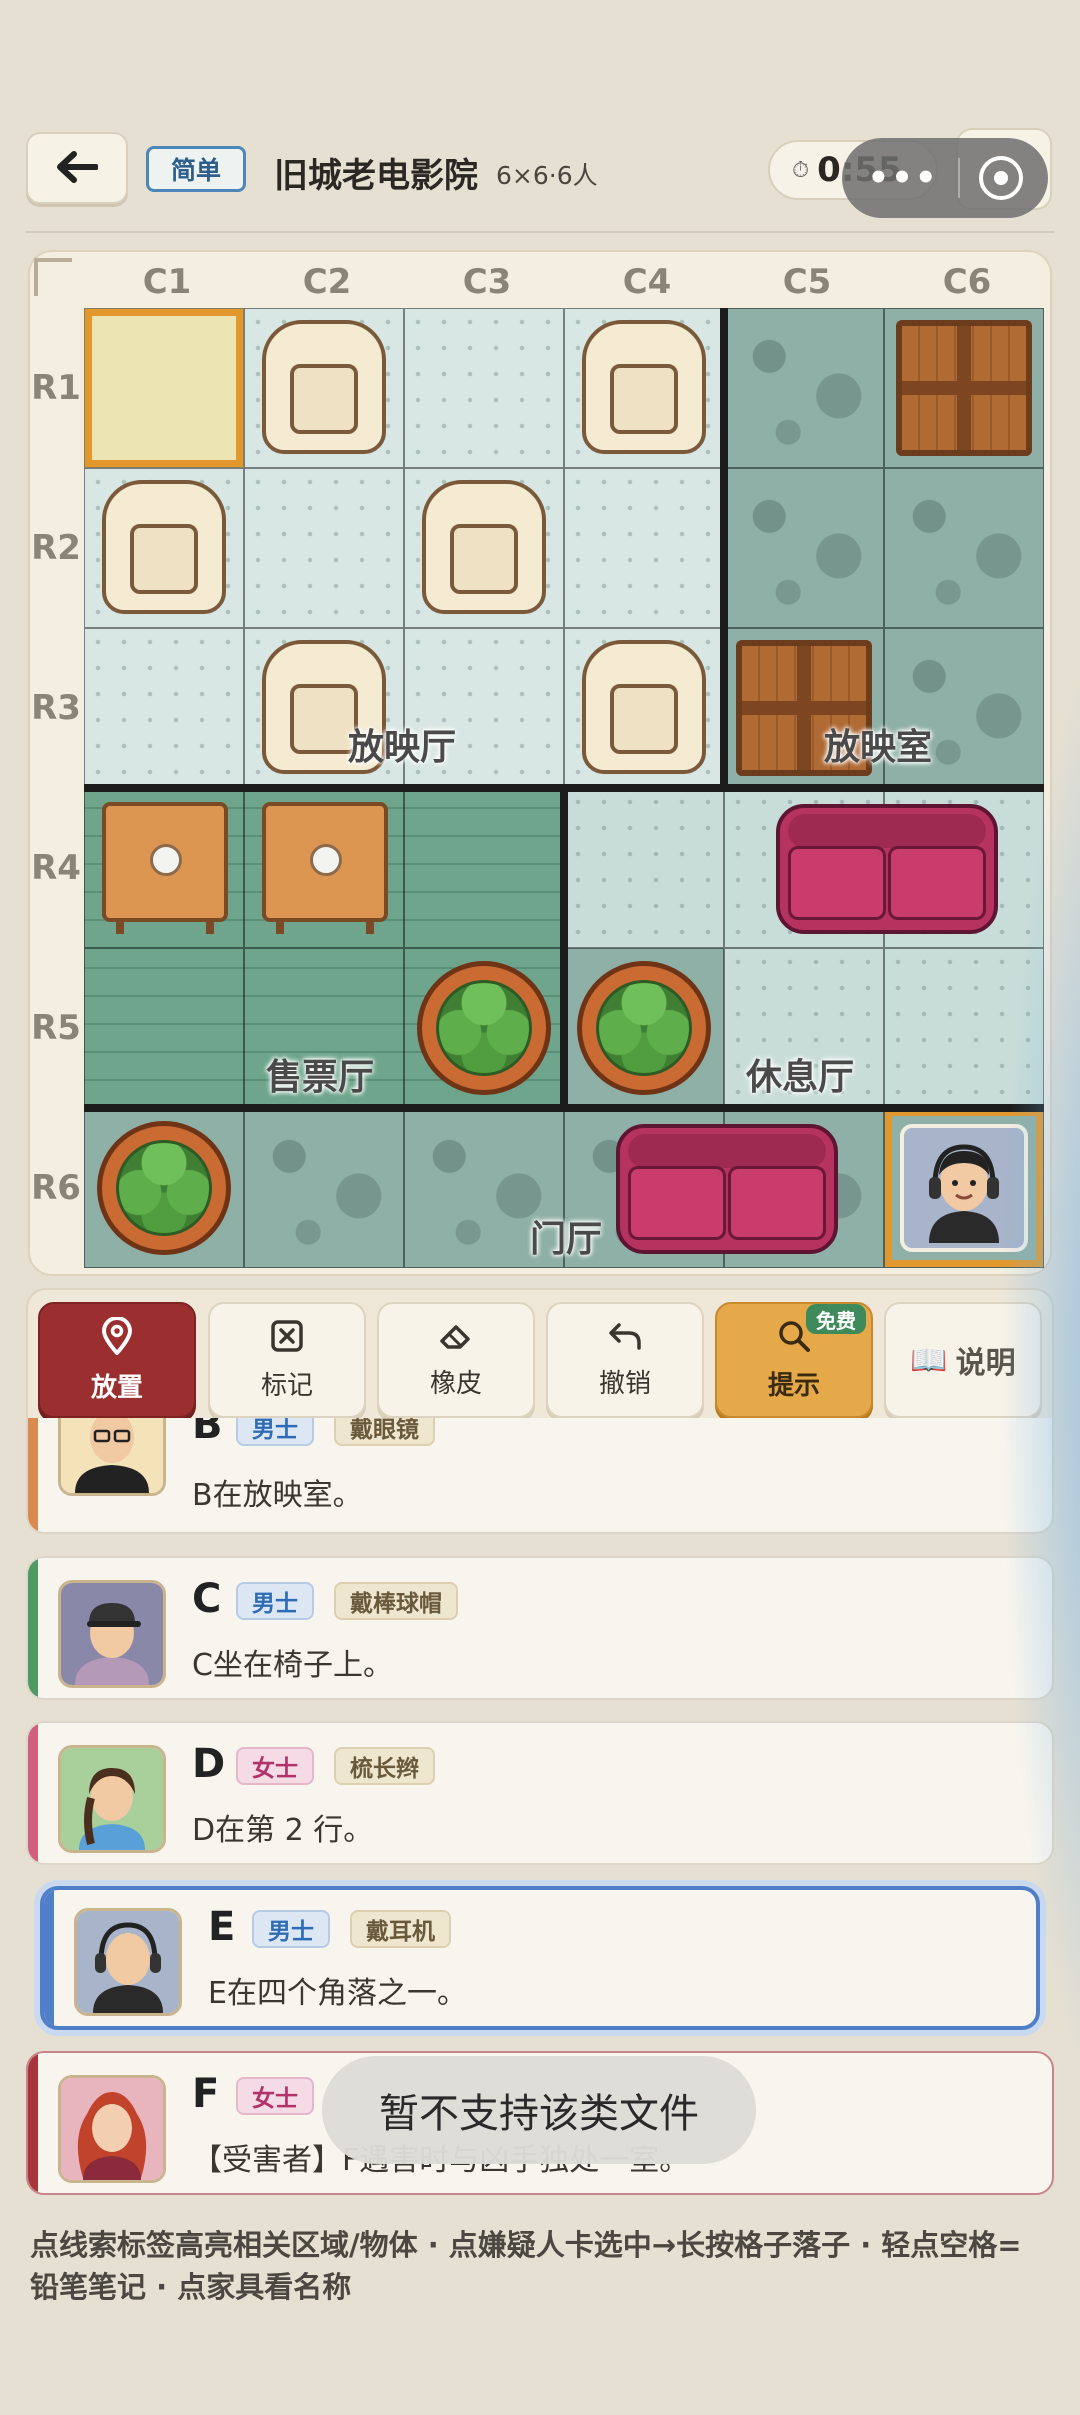 This screenshot has width=1080, height=2415. Describe the element at coordinates (540, 1628) in the screenshot. I see `clue-card-c: C 男士 戴棒球帽 C坐在椅子上。` at that location.